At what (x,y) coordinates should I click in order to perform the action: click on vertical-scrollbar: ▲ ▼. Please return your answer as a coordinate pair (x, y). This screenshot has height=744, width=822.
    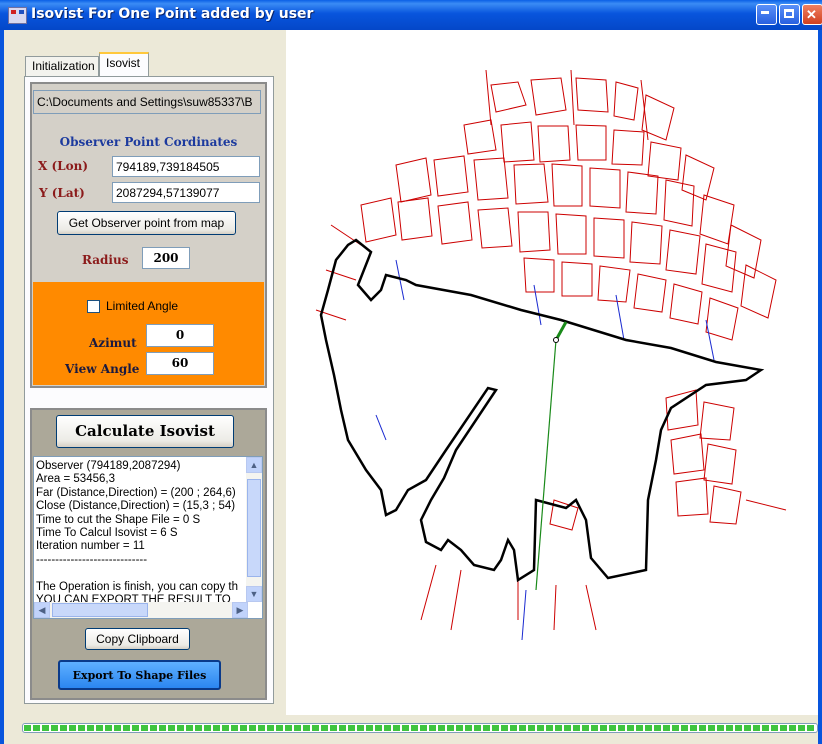
    Looking at the image, I should click on (254, 529).